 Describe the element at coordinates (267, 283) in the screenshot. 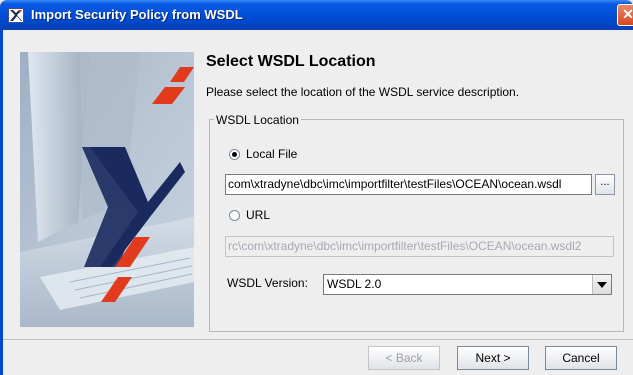

I see `wsdl-version-label: WSDL Version:` at that location.